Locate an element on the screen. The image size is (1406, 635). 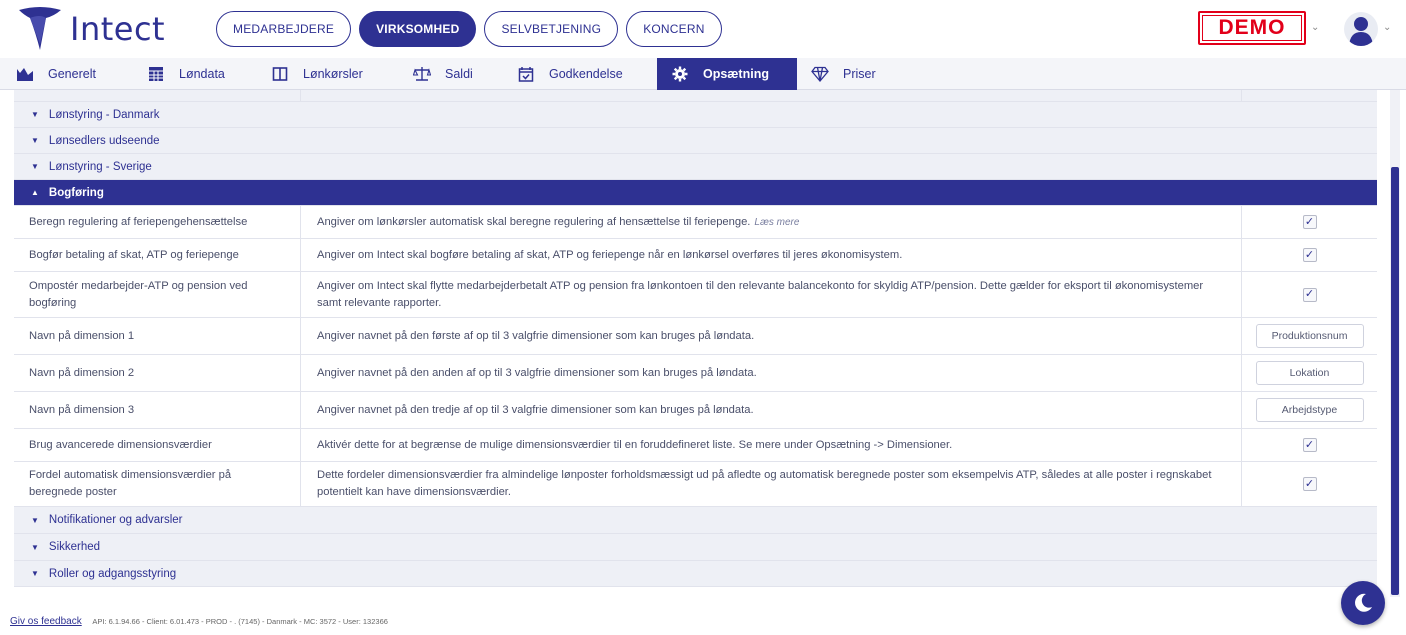
scale-icon is located at coordinates (422, 74).